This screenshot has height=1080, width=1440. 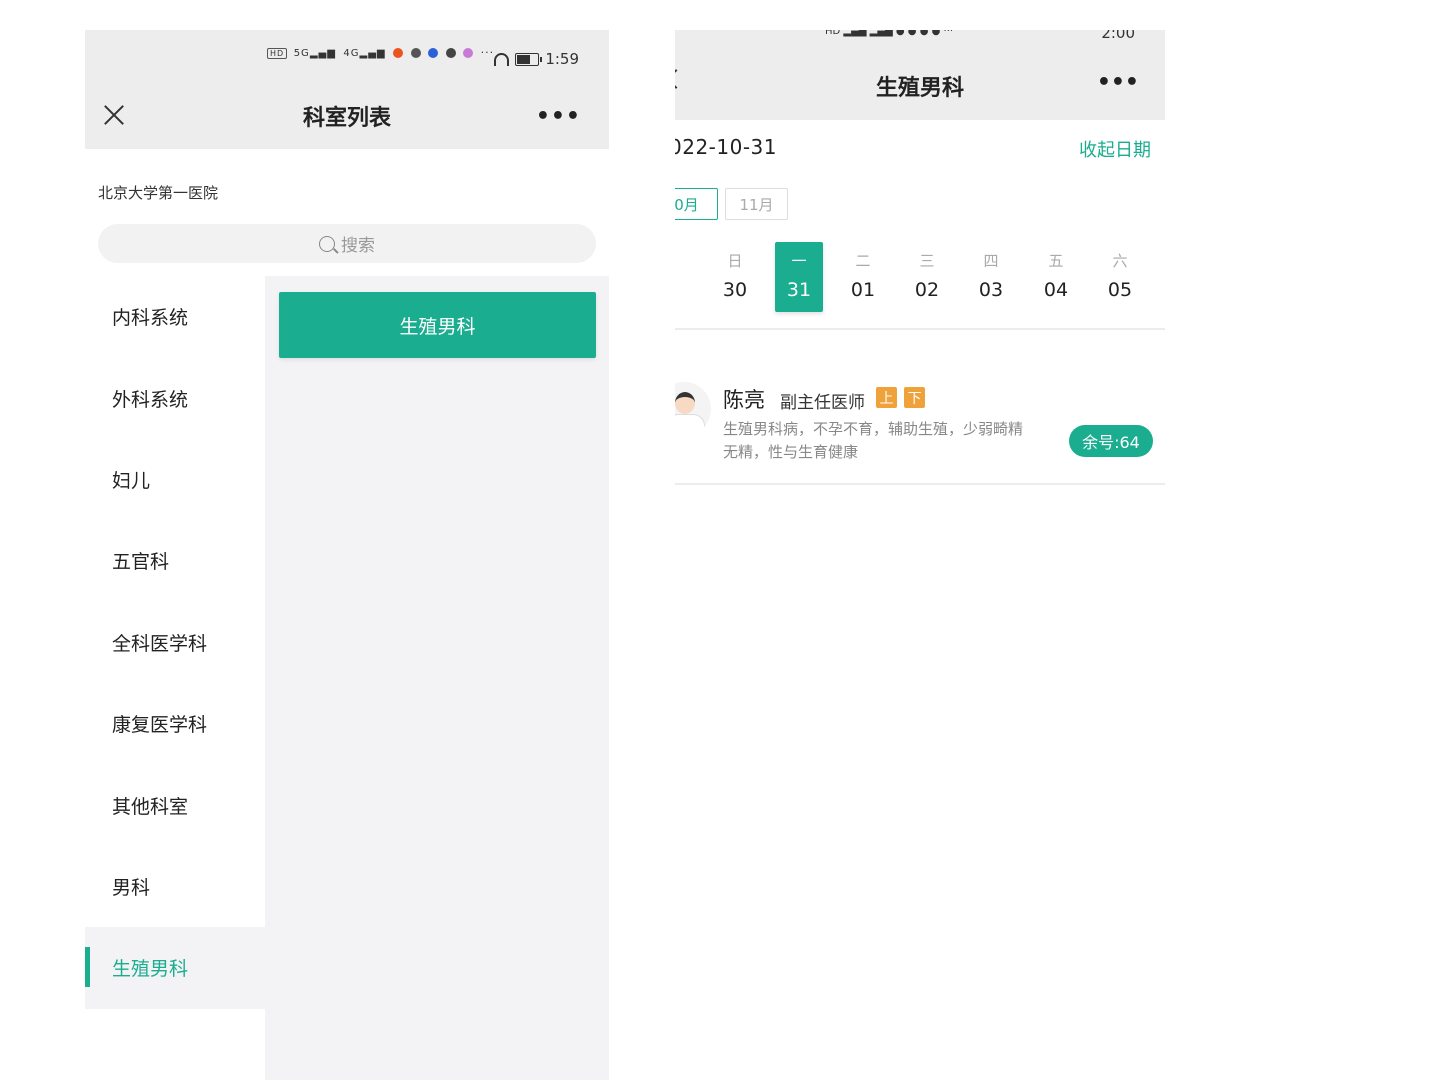 I want to click on sidebar-item-andrology: 男科, so click(x=175, y=886).